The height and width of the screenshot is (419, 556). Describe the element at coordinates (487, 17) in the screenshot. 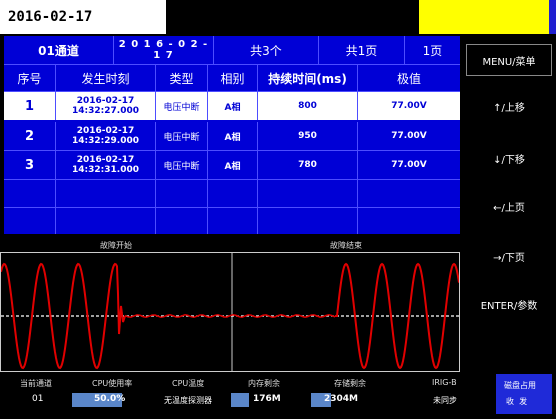

I see `status-indicator` at that location.